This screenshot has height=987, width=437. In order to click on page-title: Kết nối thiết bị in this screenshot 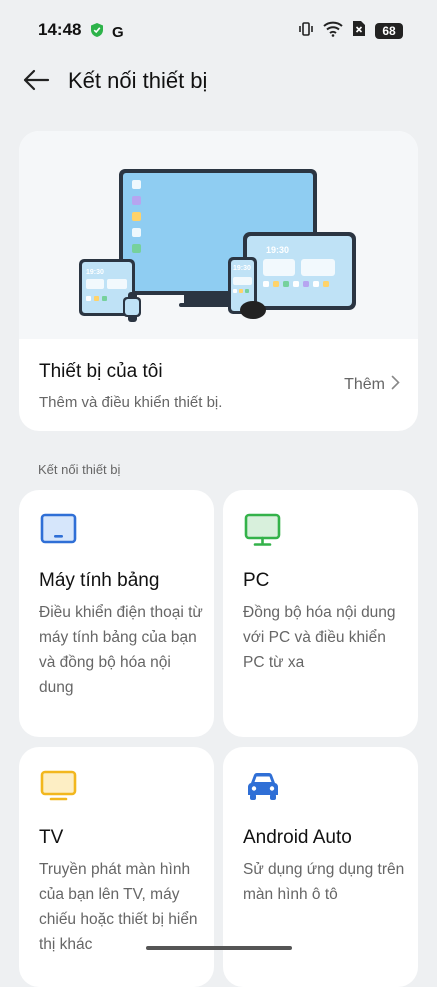, I will do `click(138, 80)`.